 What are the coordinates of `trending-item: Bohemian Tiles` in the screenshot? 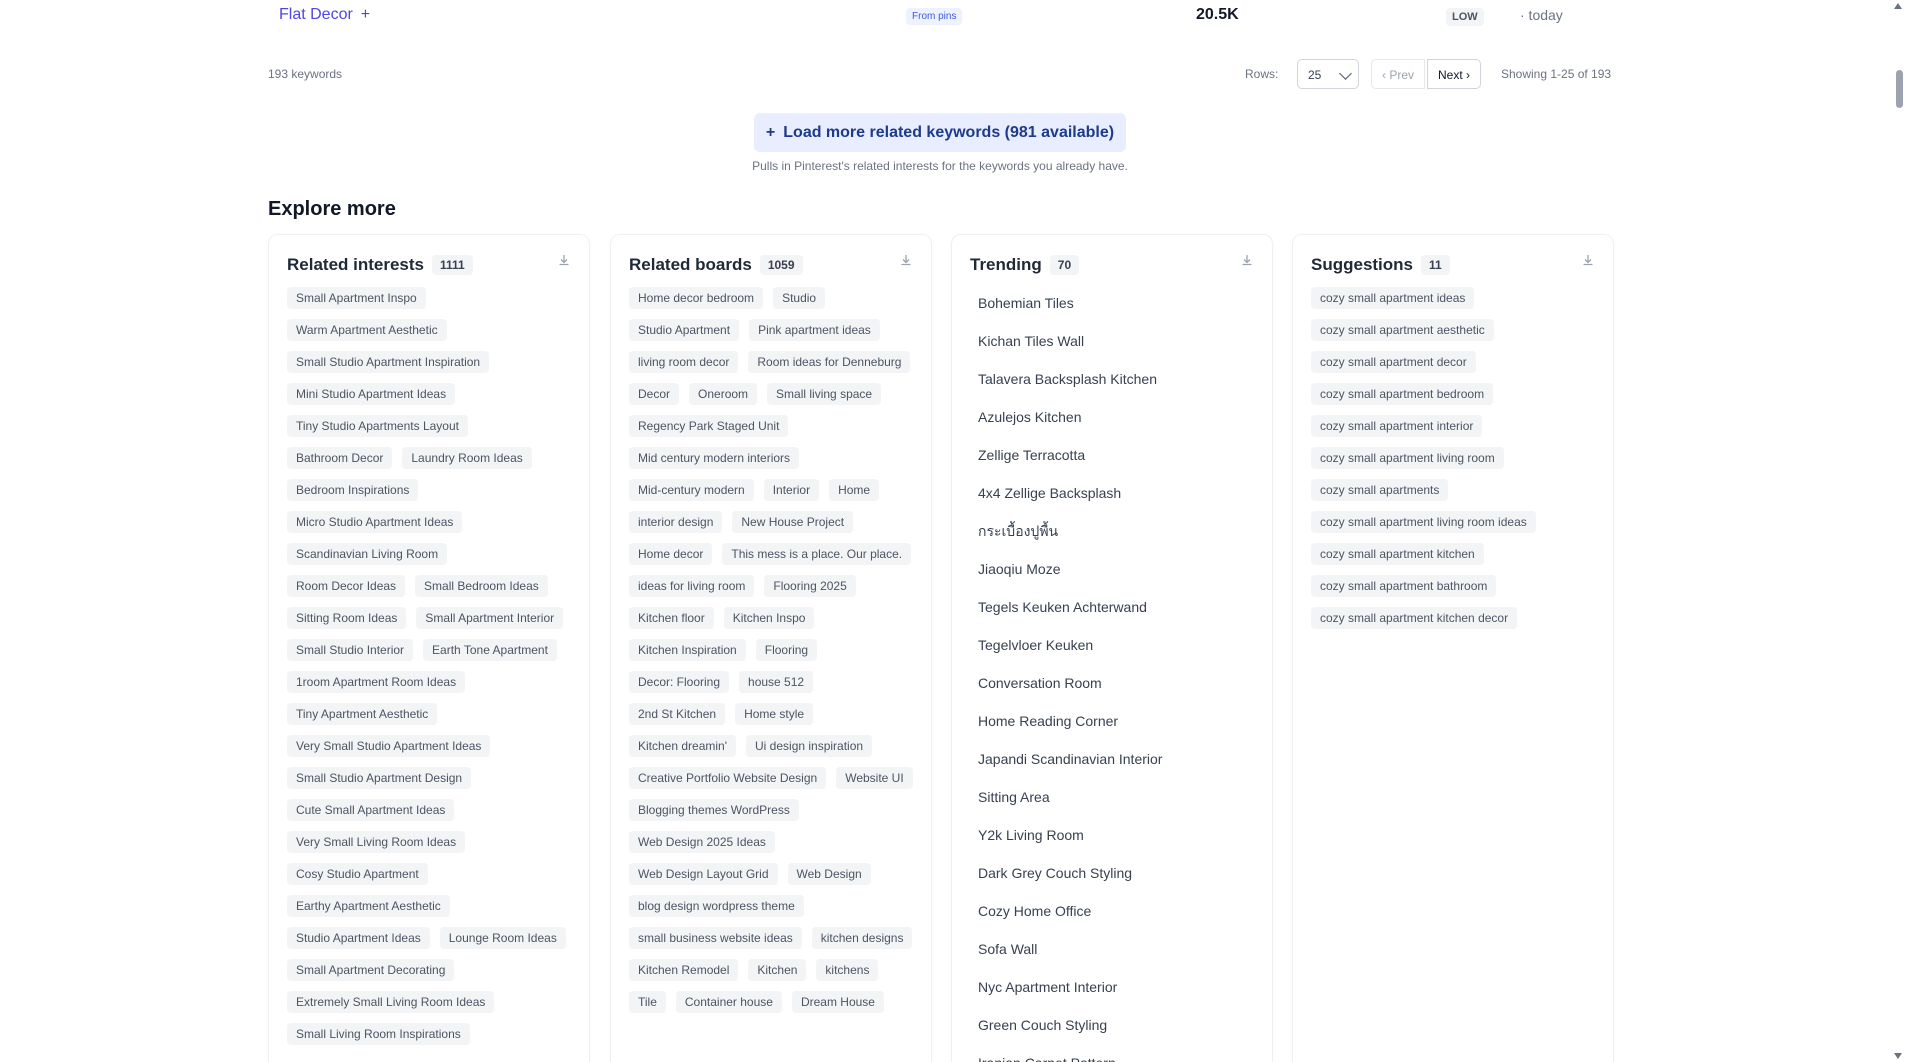 It's located at (1070, 312).